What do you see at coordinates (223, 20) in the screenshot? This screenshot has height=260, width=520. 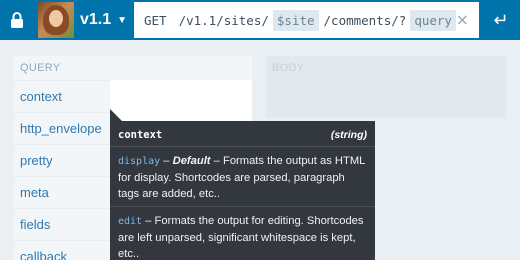 I see `path-prefix: /v1.1/sites/` at bounding box center [223, 20].